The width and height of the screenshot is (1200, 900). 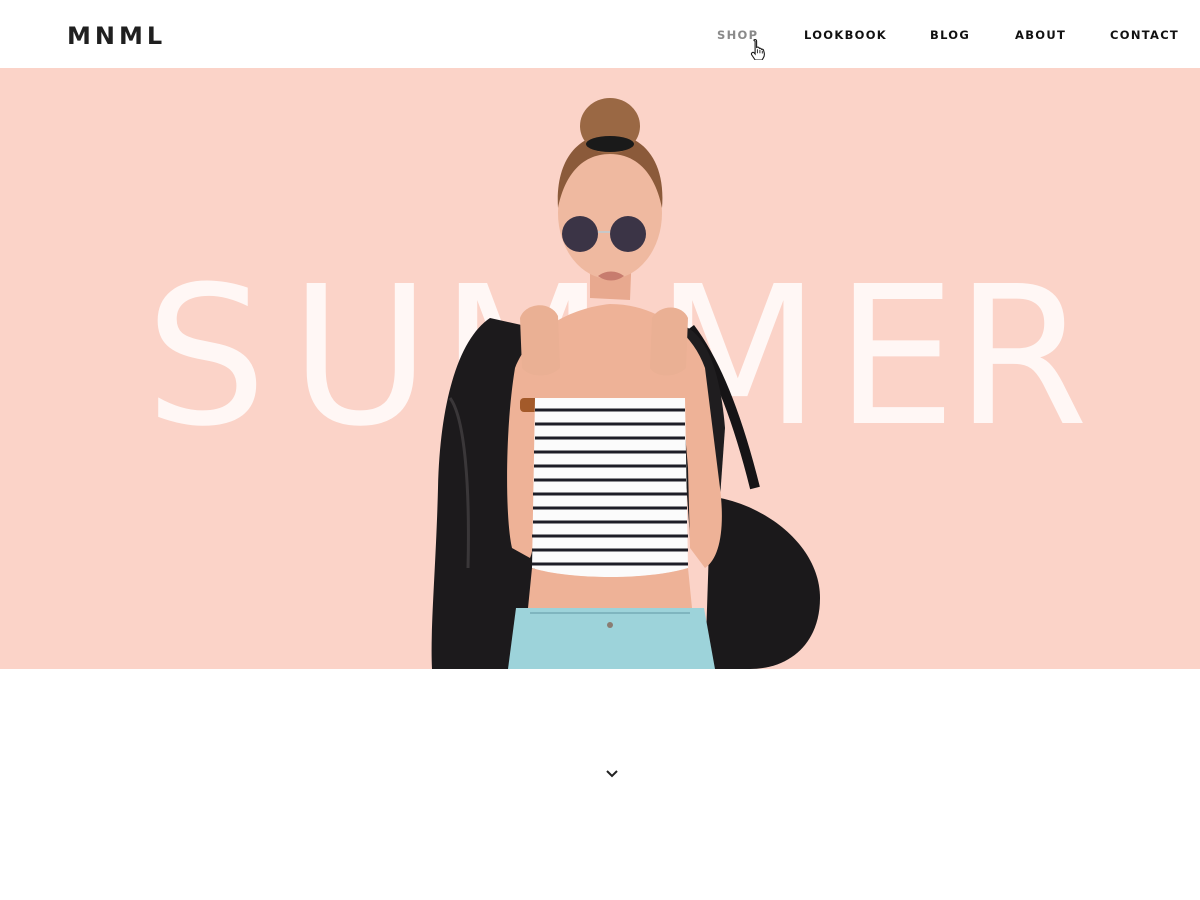 I want to click on nav-item-lookbook: LOOKBOOK, so click(x=845, y=35).